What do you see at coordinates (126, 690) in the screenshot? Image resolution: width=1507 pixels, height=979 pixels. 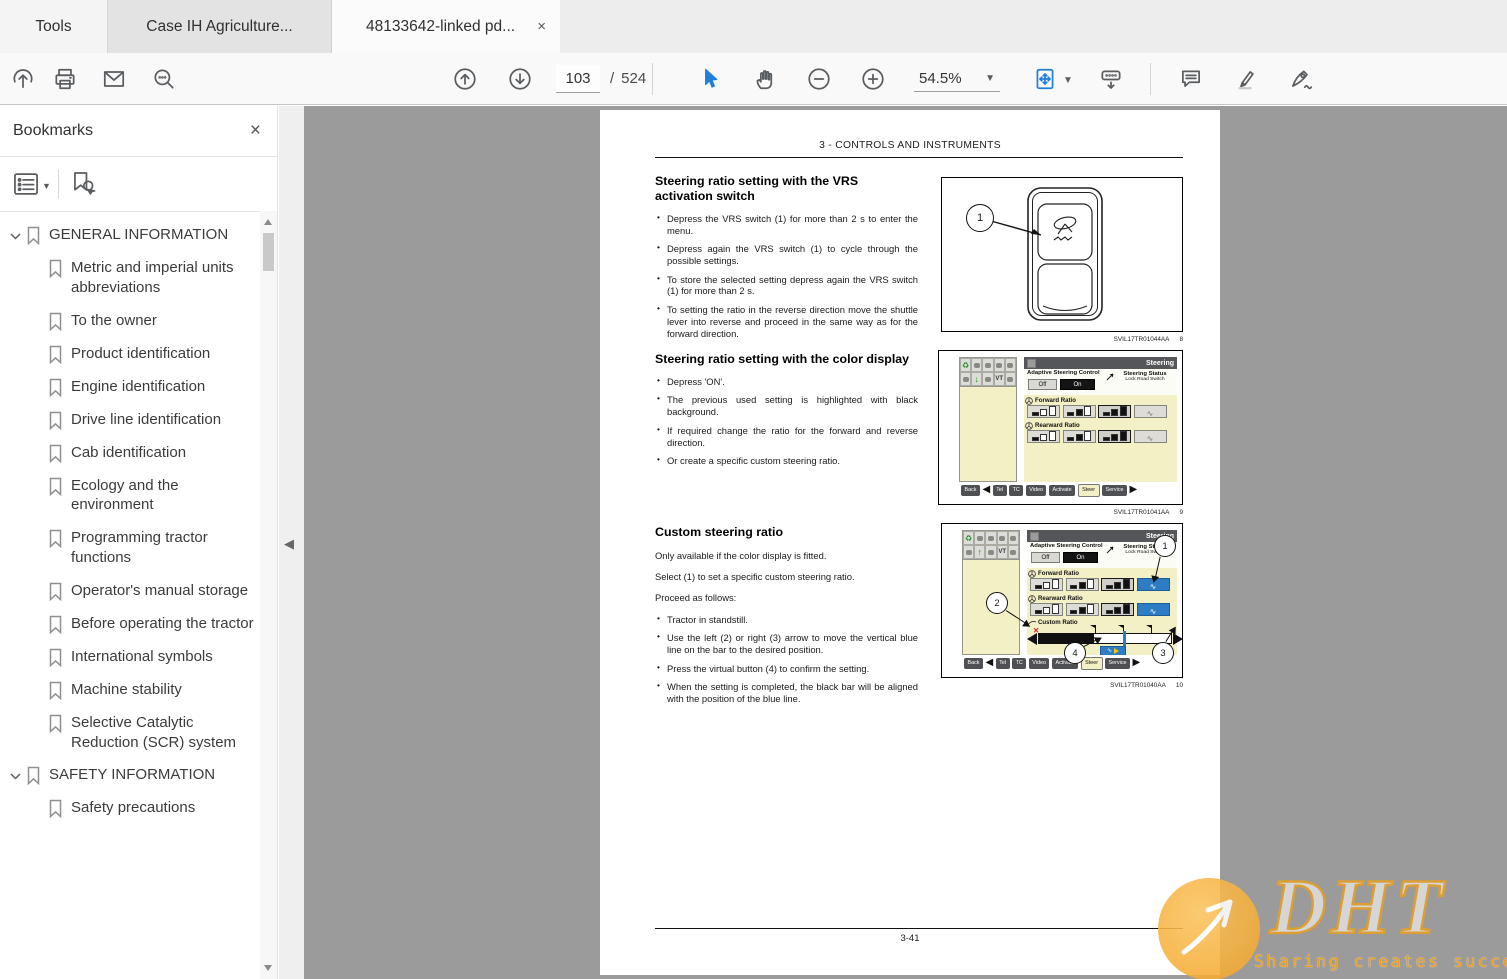 I see `bookmark-label: Machine stability` at bounding box center [126, 690].